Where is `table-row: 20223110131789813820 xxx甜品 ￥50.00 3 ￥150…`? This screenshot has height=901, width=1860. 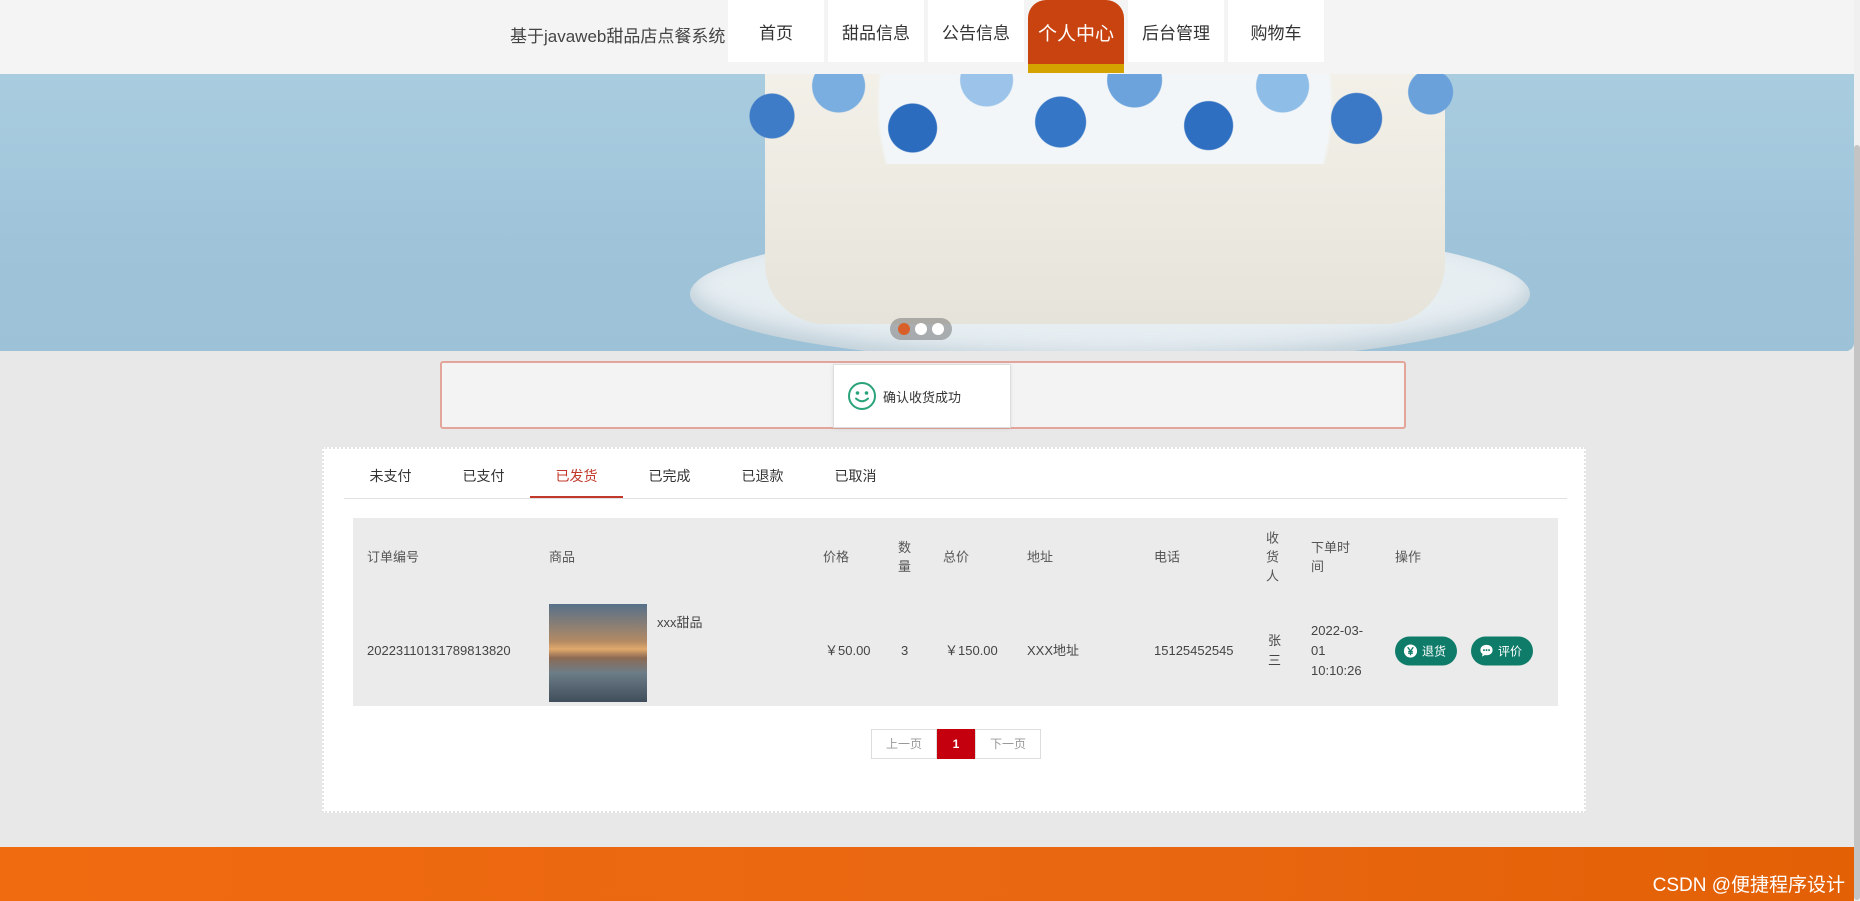 table-row: 20223110131789813820 xxx甜品 ￥50.00 3 ￥150… is located at coordinates (955, 651).